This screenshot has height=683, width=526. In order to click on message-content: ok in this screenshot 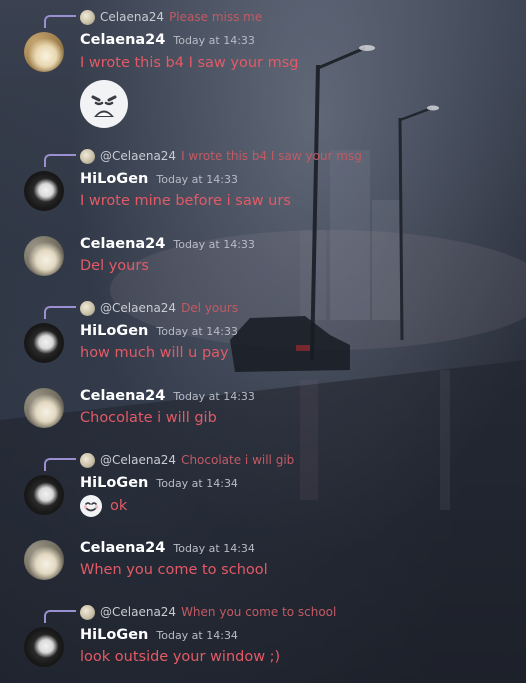, I will do `click(103, 506)`.